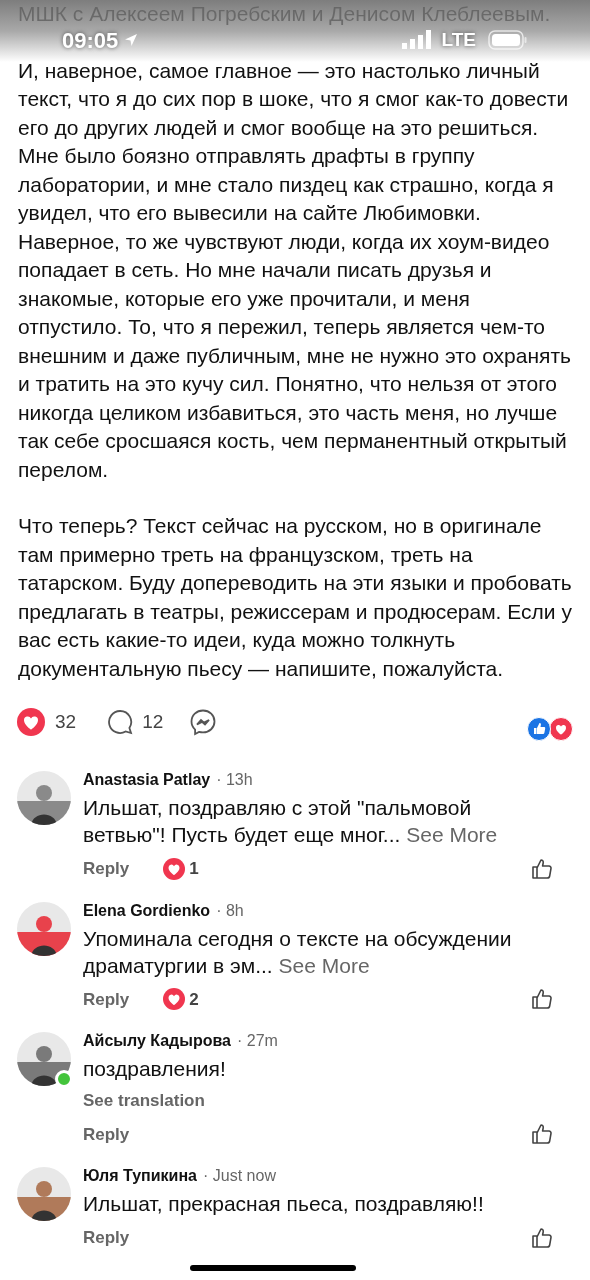  Describe the element at coordinates (230, 910) in the screenshot. I see `comment-time: · 8h` at that location.